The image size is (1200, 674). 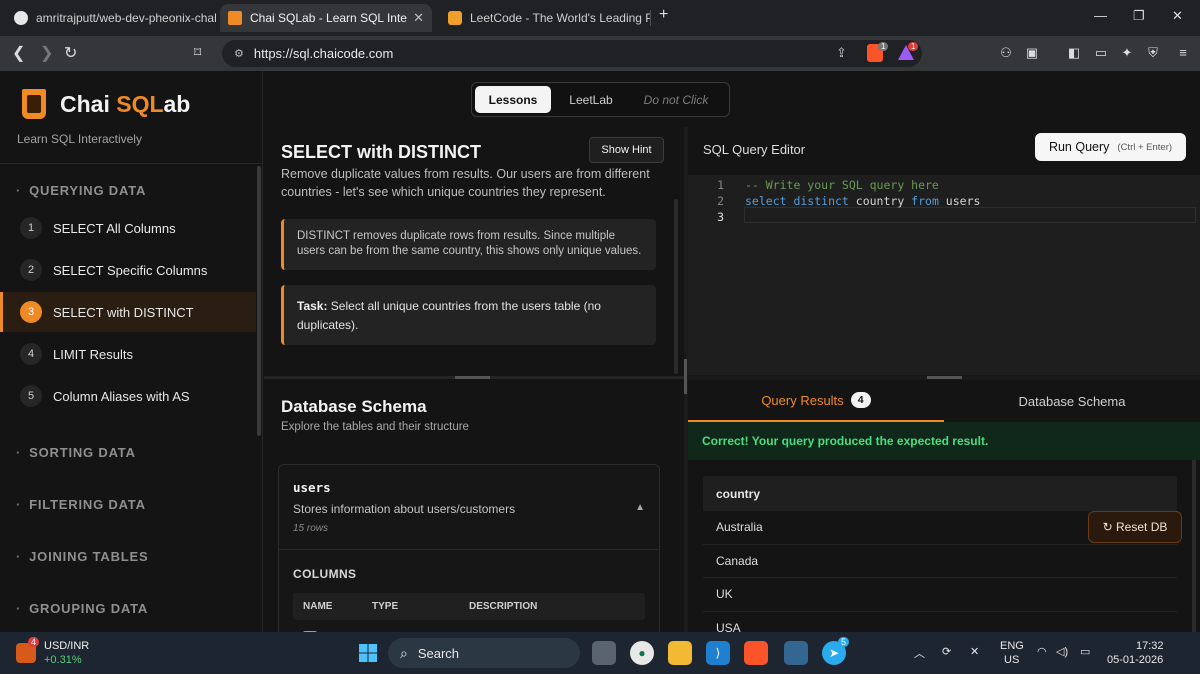 I want to click on pgadmin-icon, so click(x=796, y=653).